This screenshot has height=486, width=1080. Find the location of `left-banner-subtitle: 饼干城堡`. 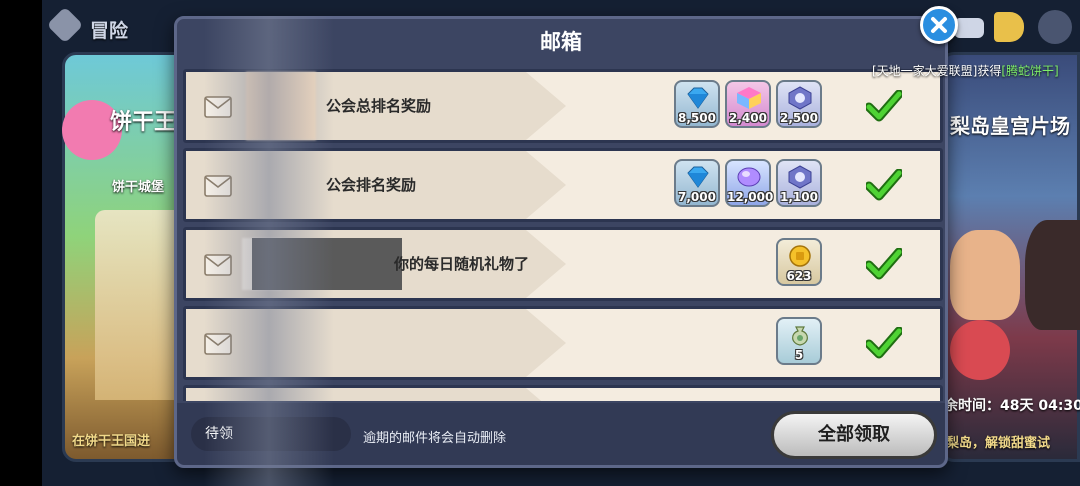

left-banner-subtitle: 饼干城堡 is located at coordinates (138, 187).